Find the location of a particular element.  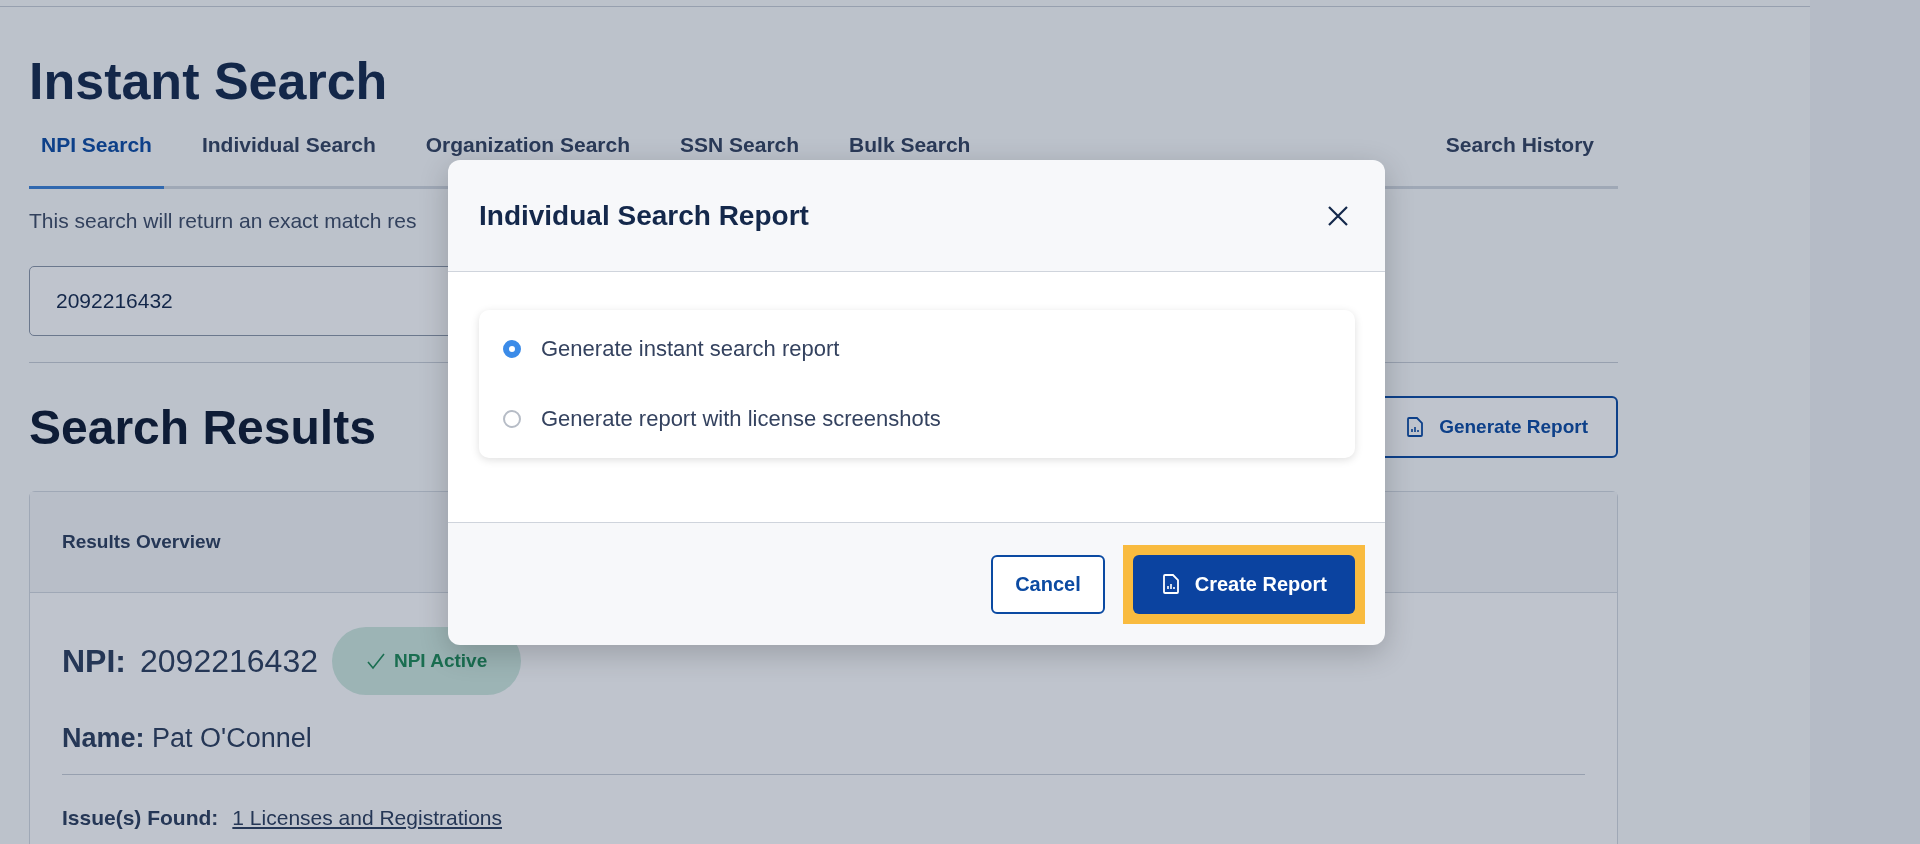

results-title: Search Results is located at coordinates (202, 427).